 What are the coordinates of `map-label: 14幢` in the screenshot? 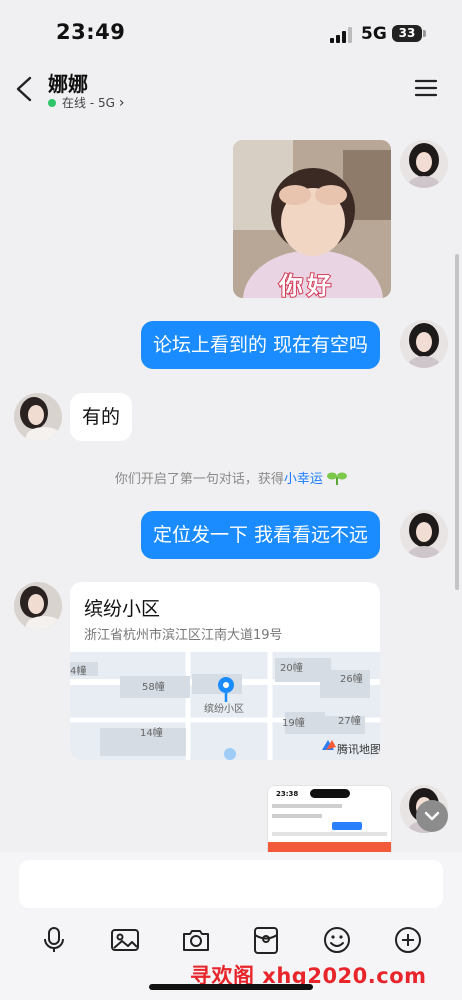 It's located at (151, 732).